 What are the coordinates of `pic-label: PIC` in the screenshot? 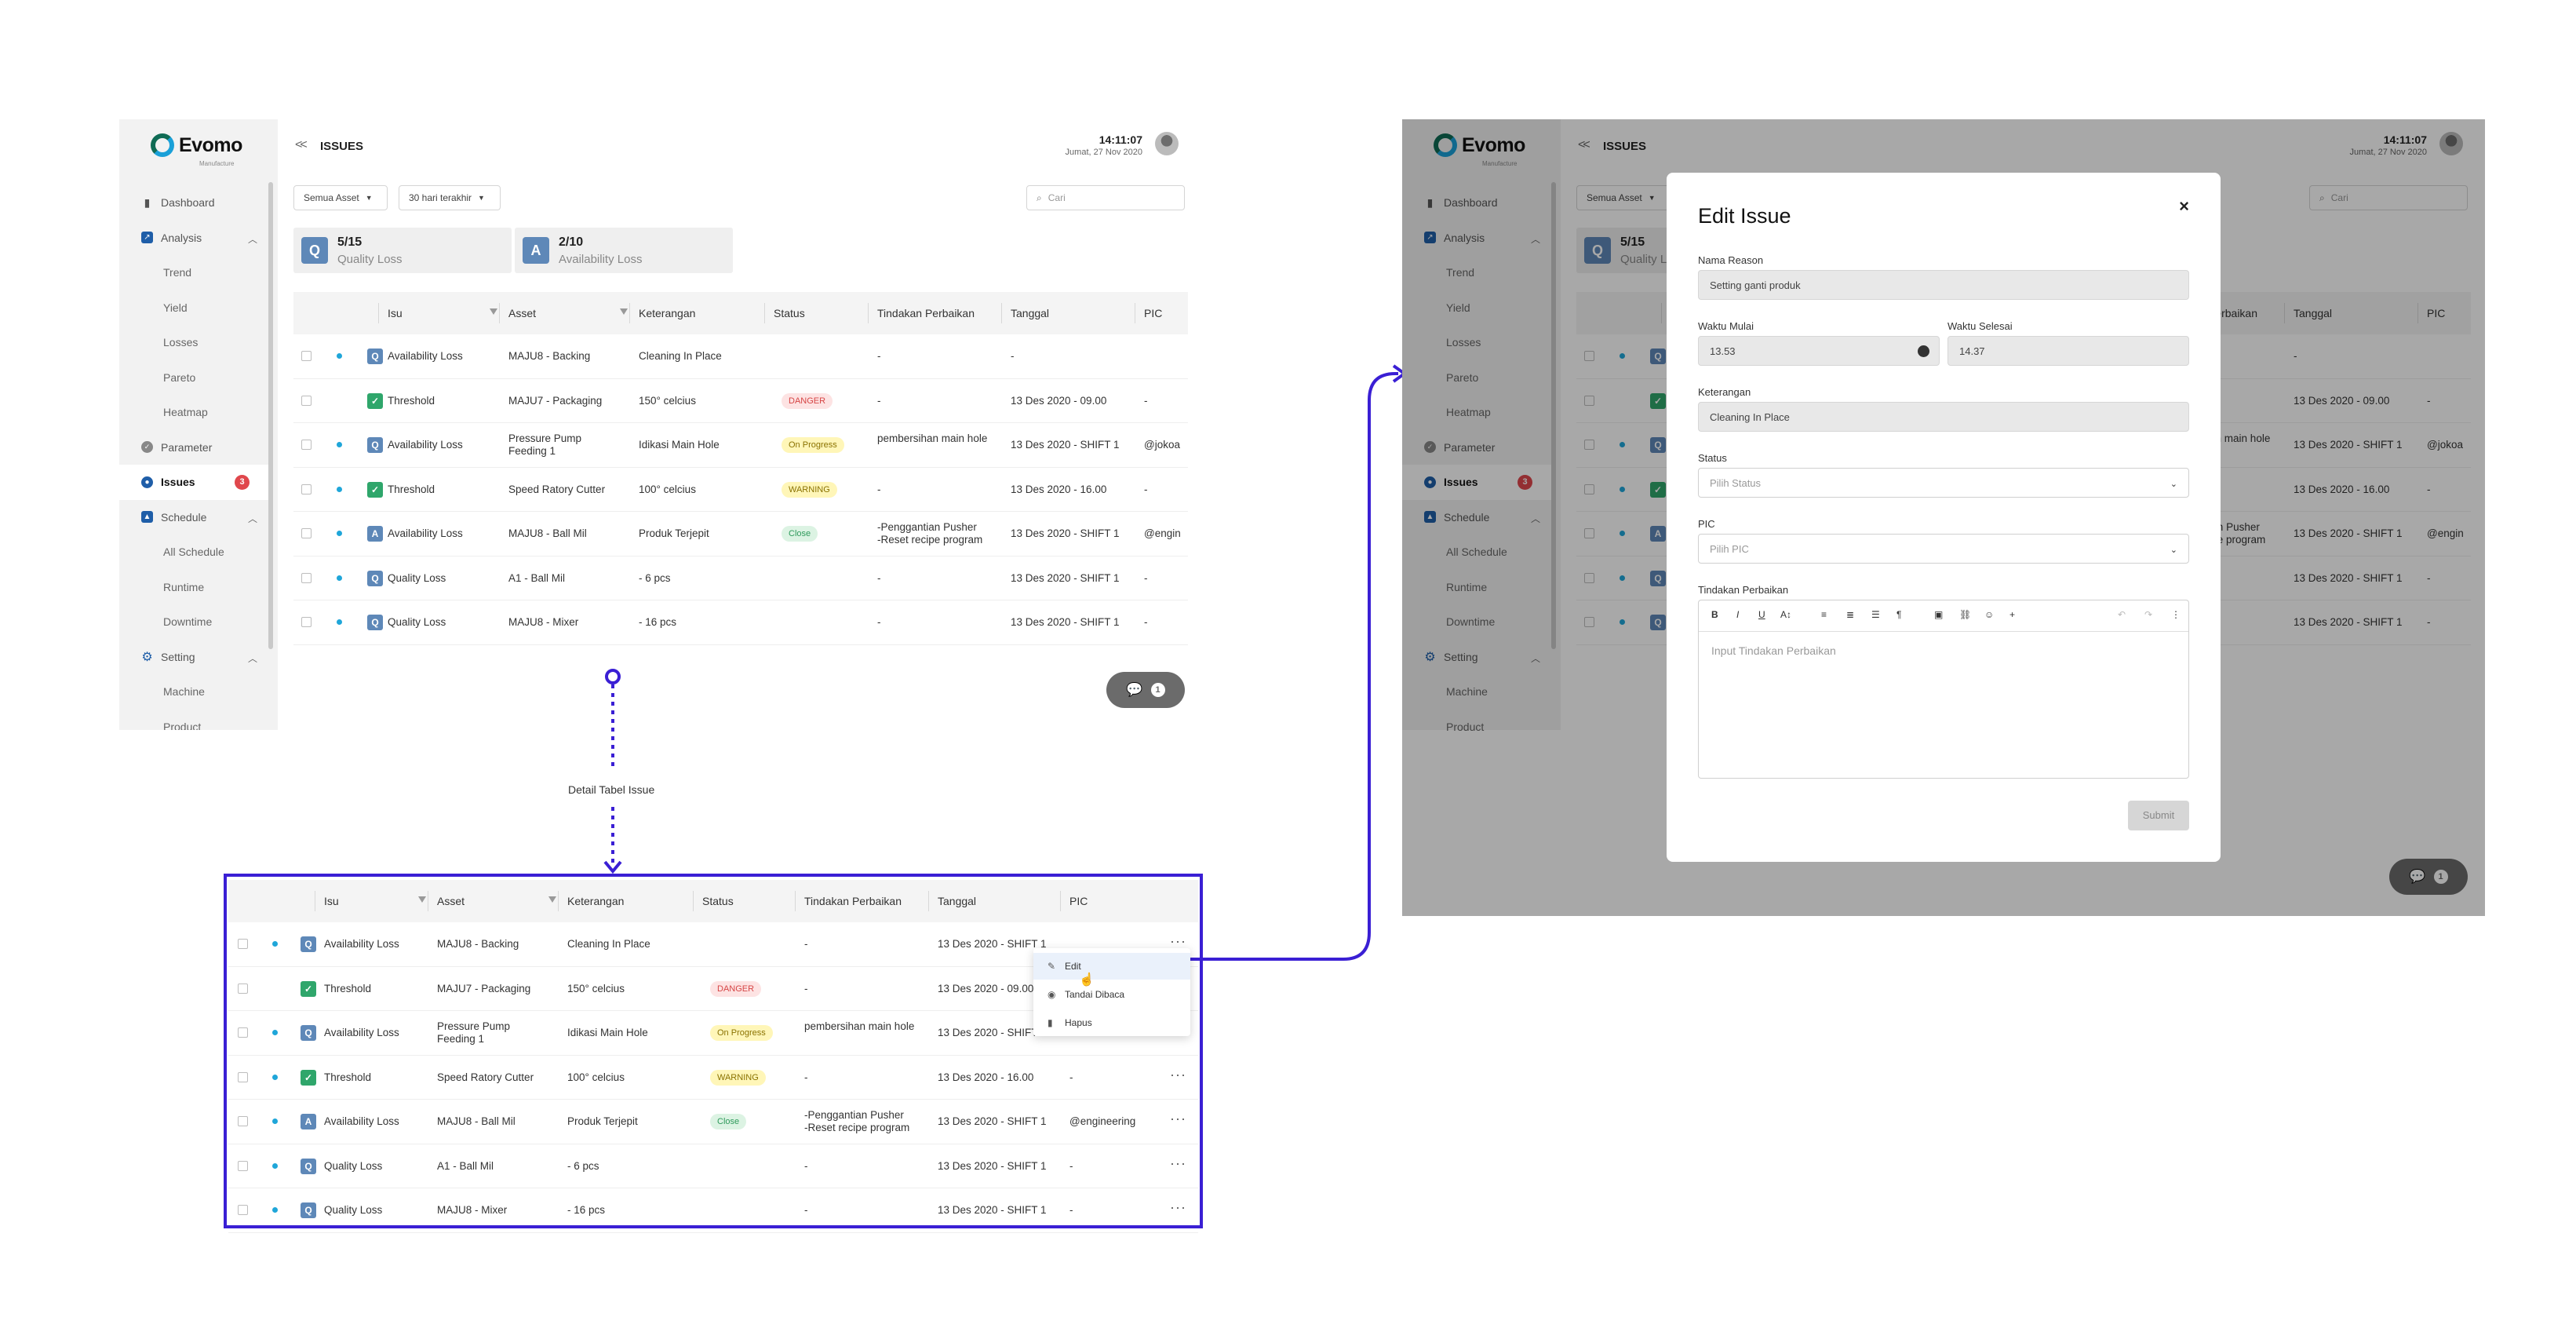 It's located at (1706, 524).